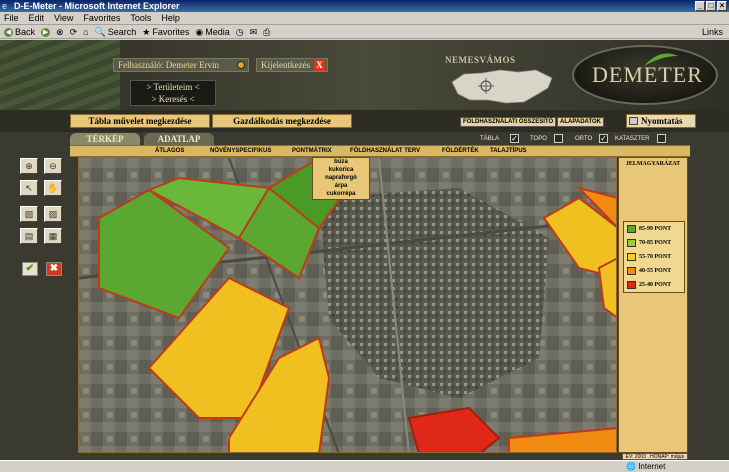 The width and height of the screenshot is (729, 472). What do you see at coordinates (29, 214) in the screenshot?
I see `select-area-icon: ▧` at bounding box center [29, 214].